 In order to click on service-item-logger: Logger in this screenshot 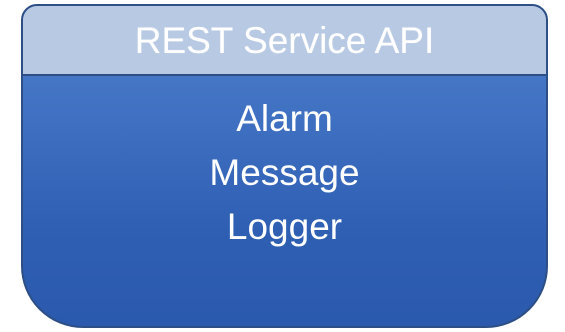, I will do `click(284, 226)`.